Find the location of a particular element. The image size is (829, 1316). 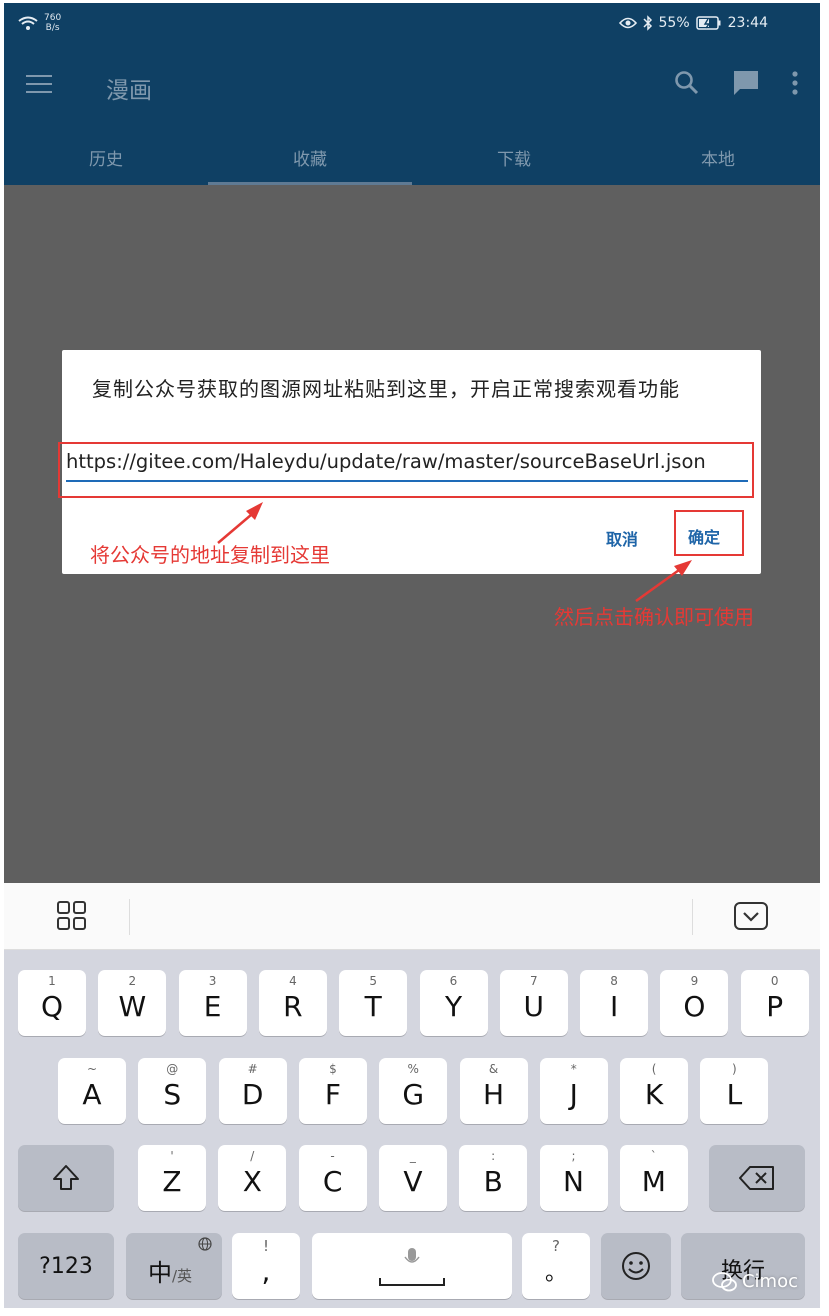

cancel-button: 取消 is located at coordinates (622, 538).